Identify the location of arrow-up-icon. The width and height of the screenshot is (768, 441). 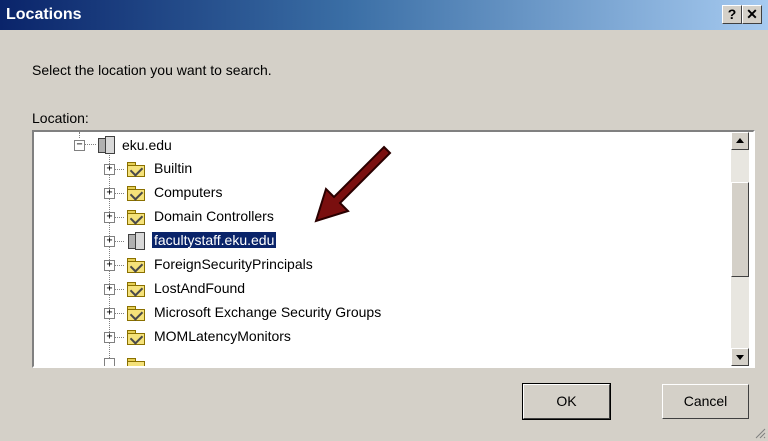
(740, 140).